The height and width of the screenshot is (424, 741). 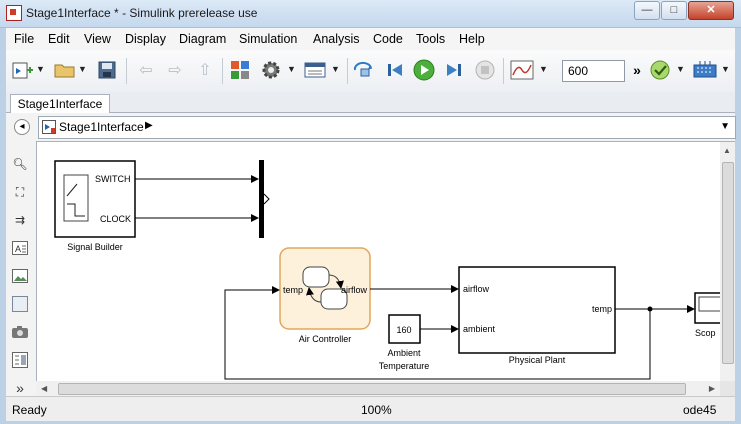 What do you see at coordinates (388, 39) in the screenshot?
I see `menu-code: Code` at bounding box center [388, 39].